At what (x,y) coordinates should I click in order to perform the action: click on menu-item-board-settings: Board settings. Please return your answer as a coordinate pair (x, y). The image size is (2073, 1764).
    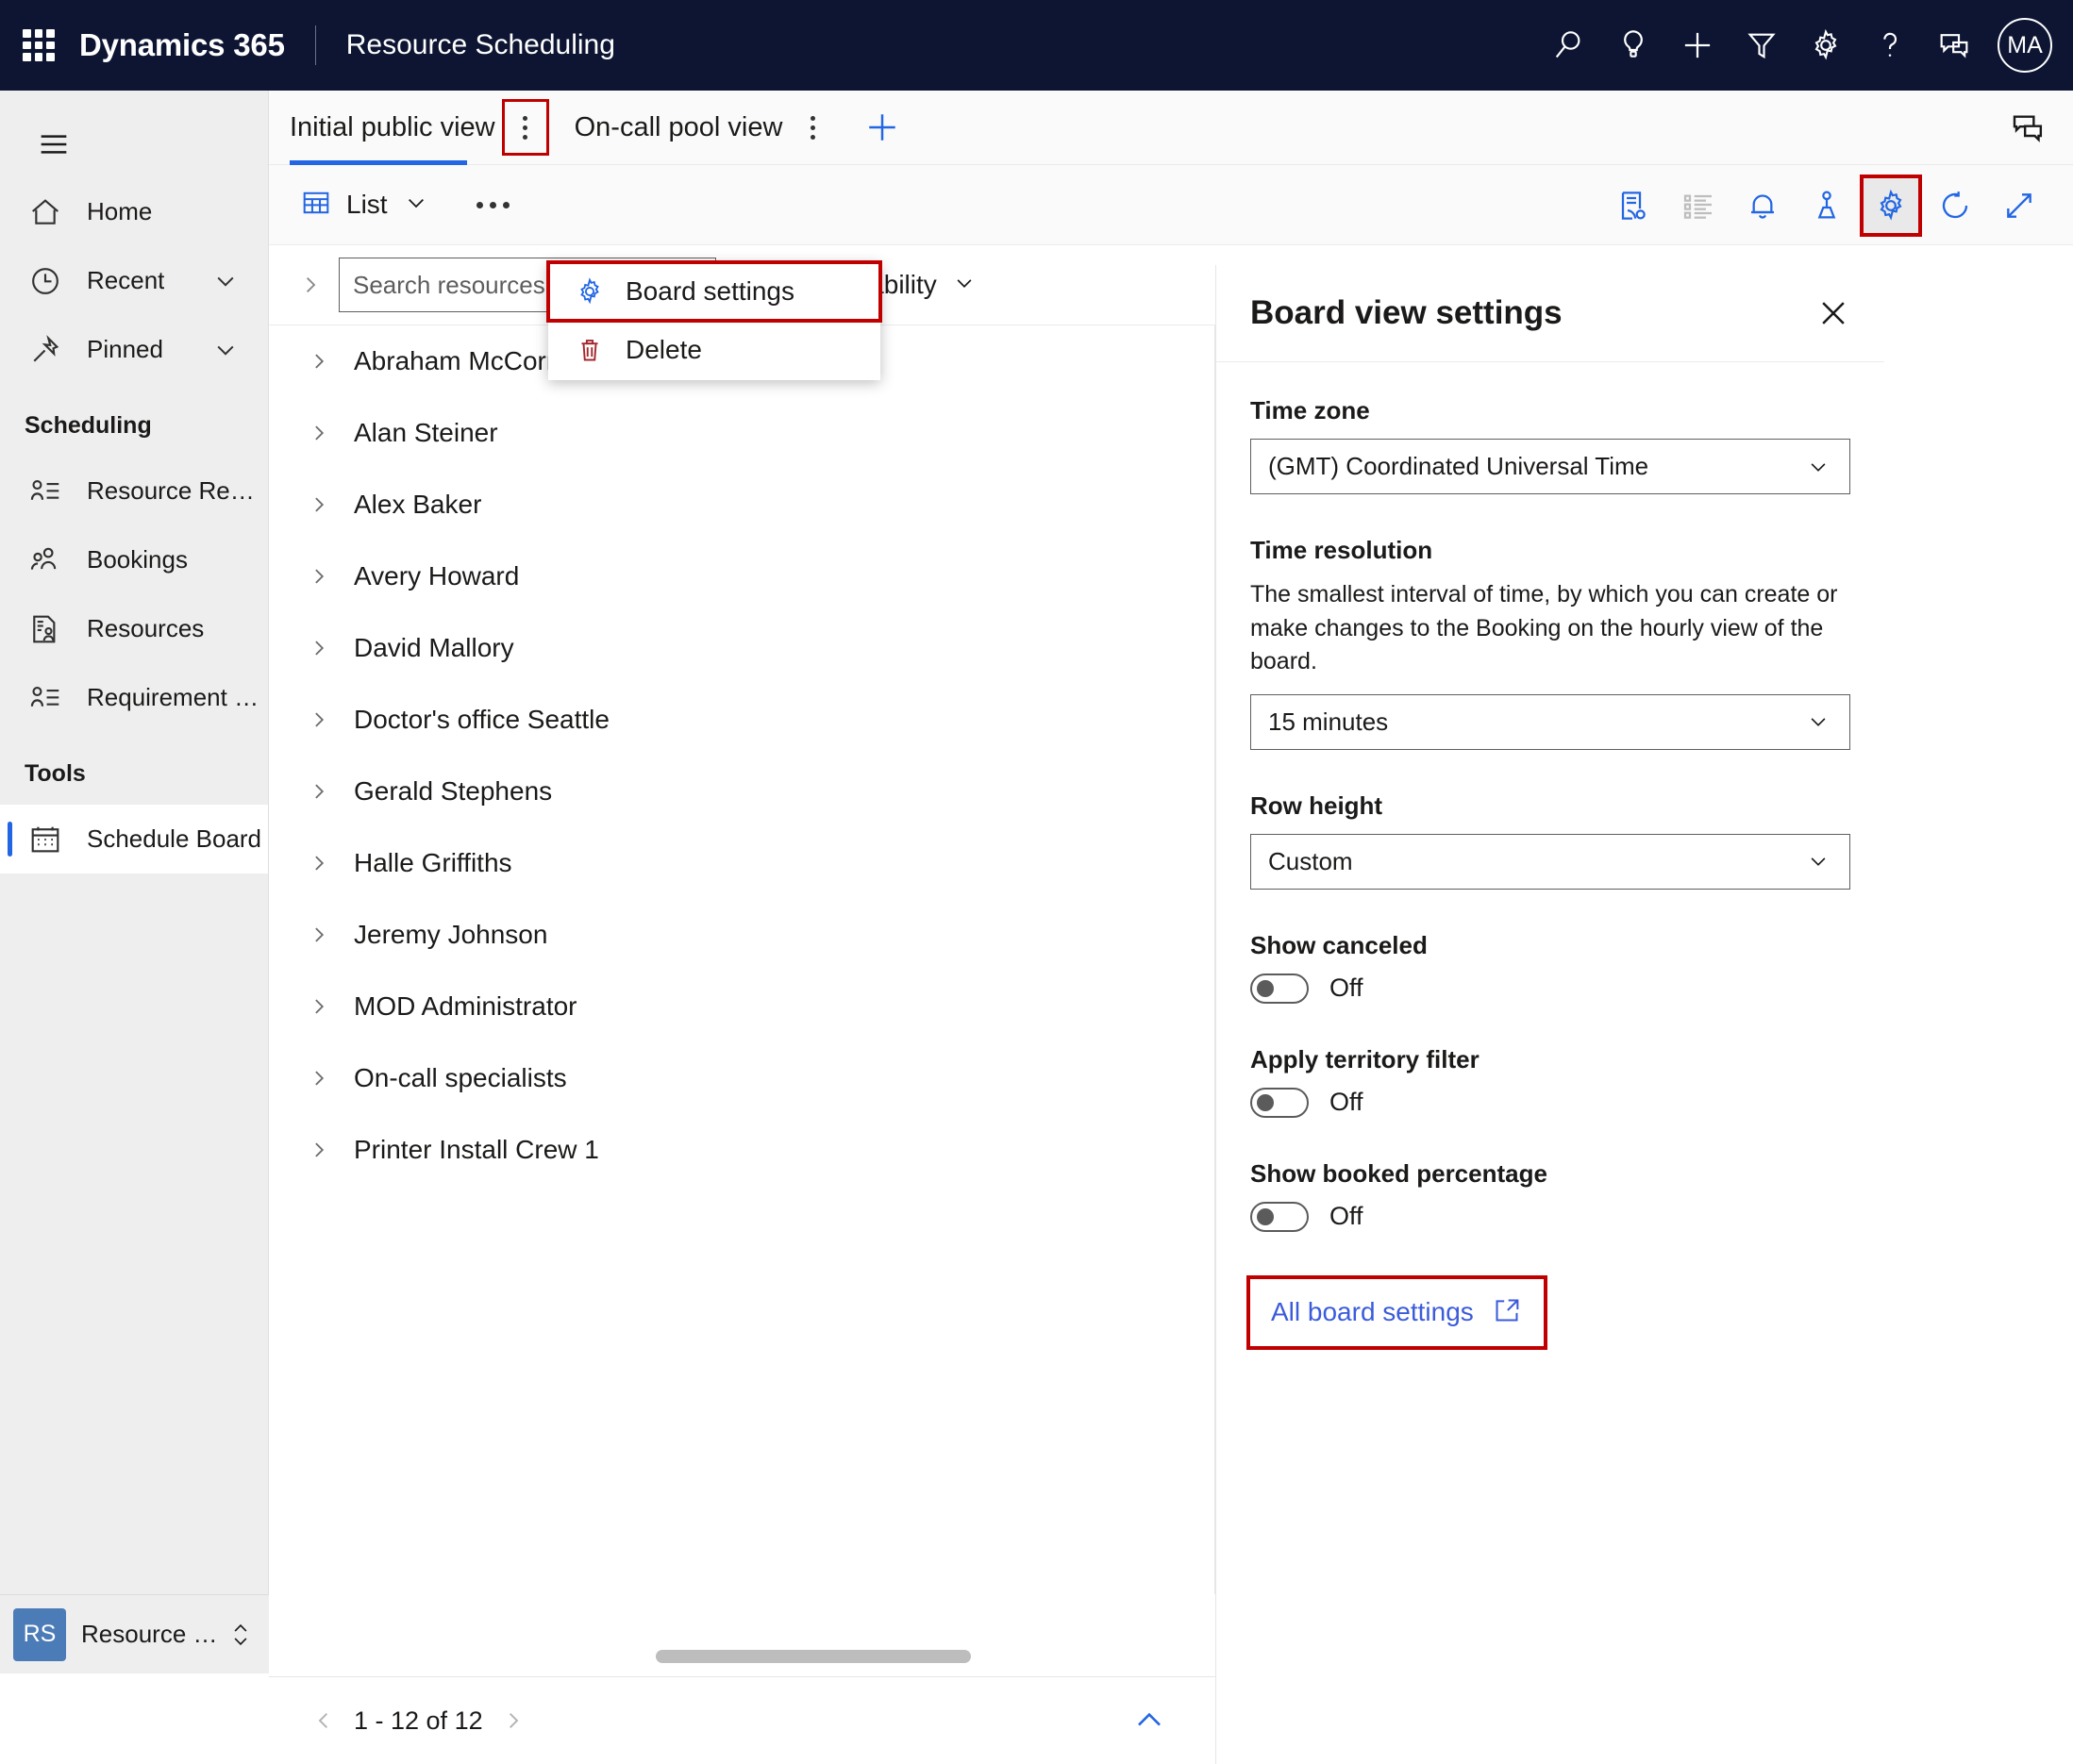
    Looking at the image, I should click on (714, 292).